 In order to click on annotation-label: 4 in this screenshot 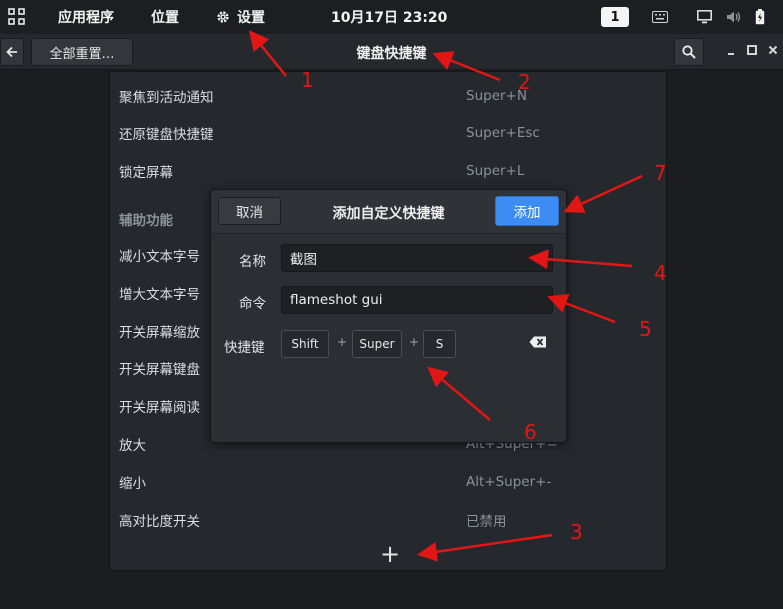, I will do `click(660, 273)`.